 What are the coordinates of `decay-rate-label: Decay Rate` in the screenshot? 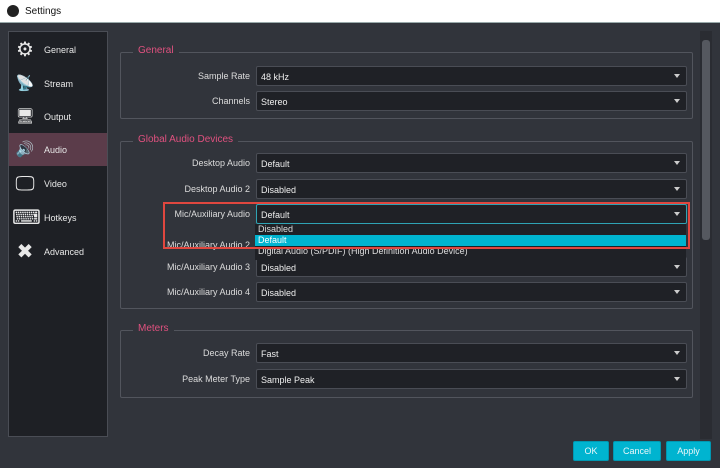 It's located at (226, 353).